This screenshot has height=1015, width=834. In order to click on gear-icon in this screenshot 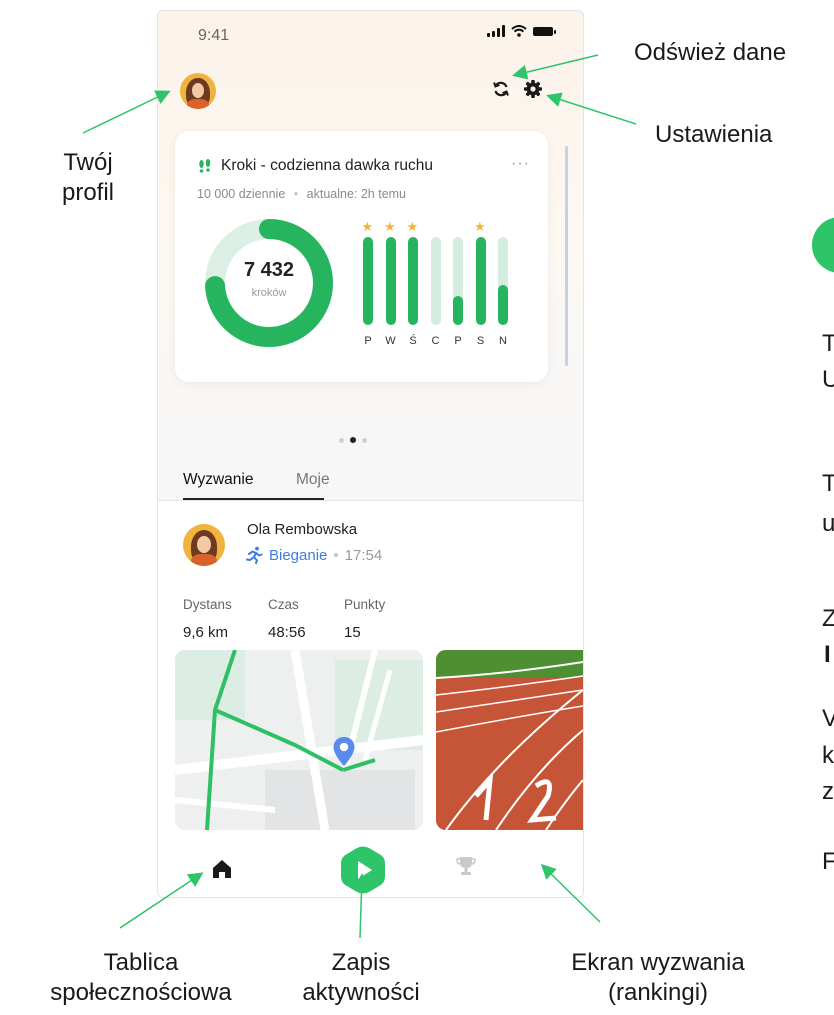, I will do `click(533, 89)`.